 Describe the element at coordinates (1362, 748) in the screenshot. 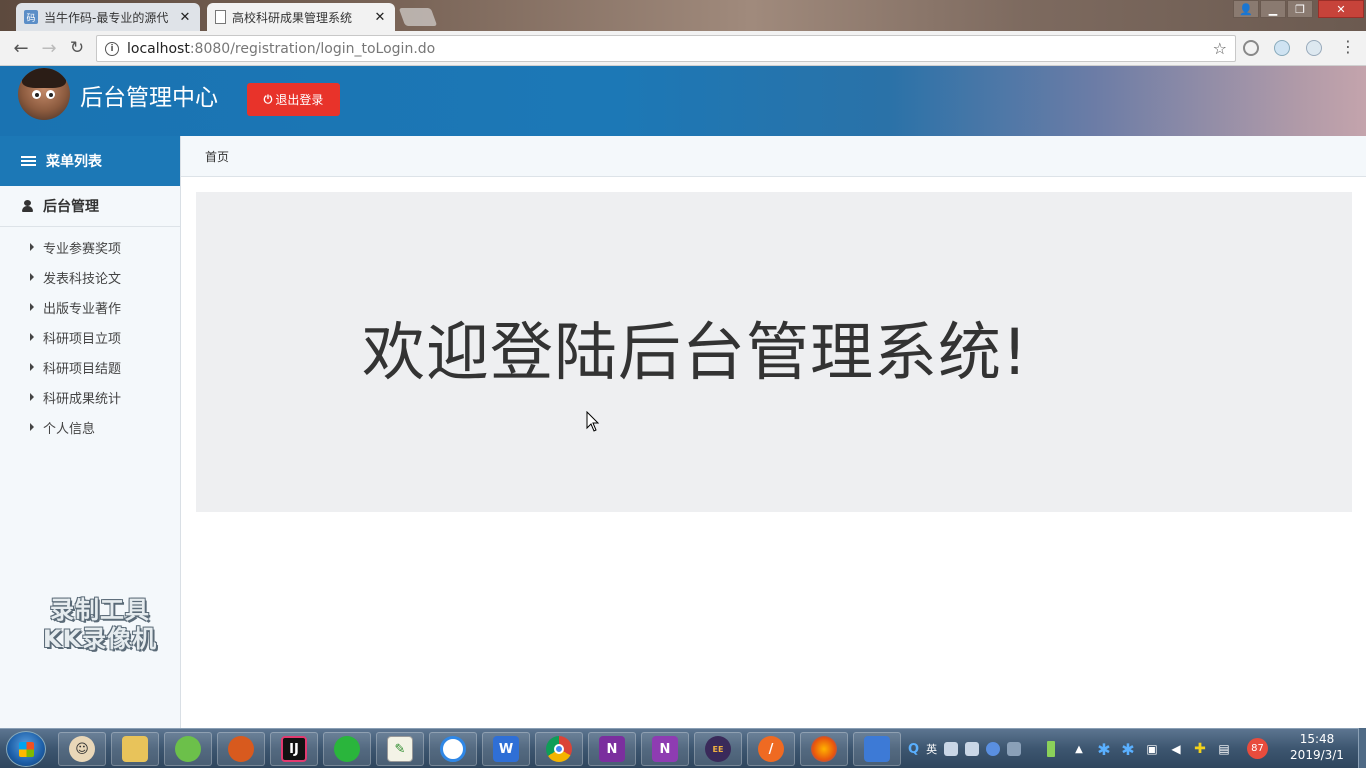

I see `show-desktop-button` at that location.